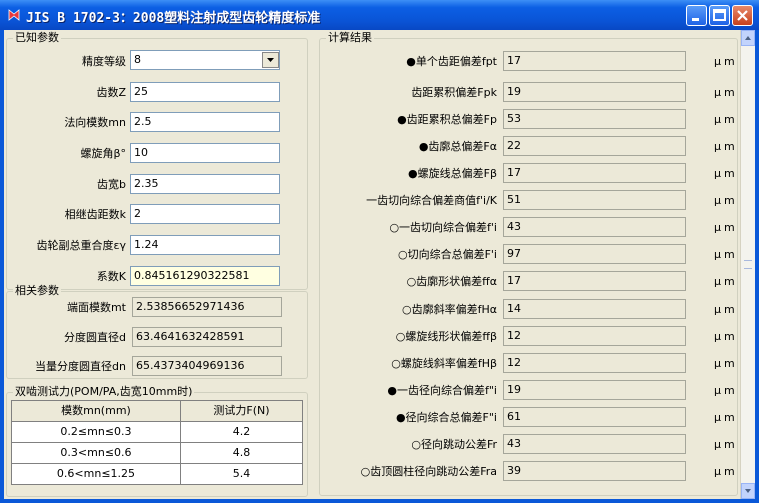  What do you see at coordinates (594, 146) in the screenshot?
I see `result-value: 22` at bounding box center [594, 146].